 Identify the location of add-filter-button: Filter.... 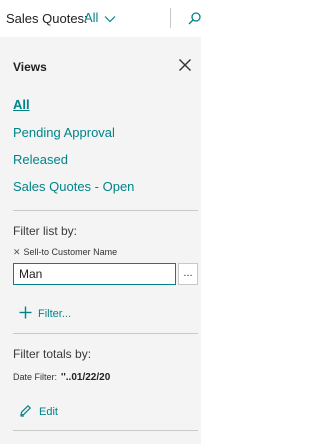
(45, 314).